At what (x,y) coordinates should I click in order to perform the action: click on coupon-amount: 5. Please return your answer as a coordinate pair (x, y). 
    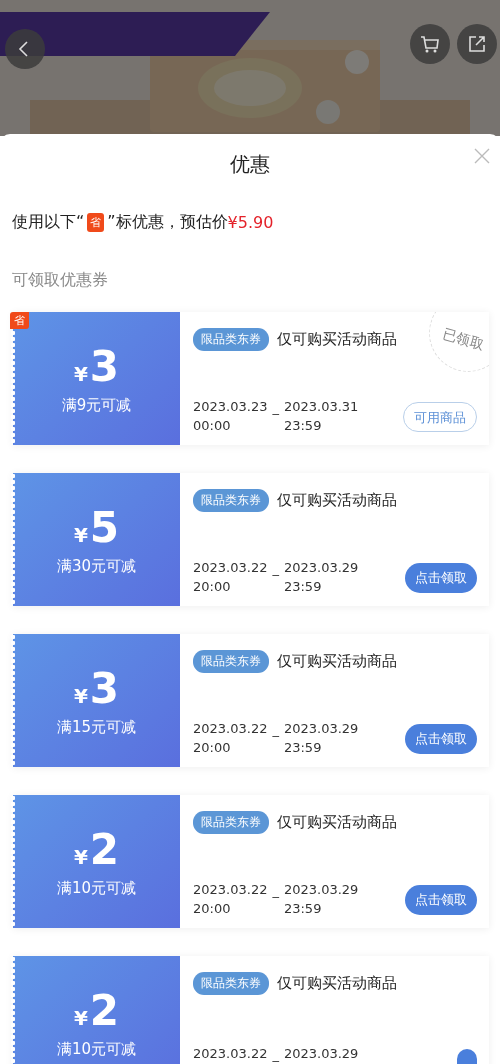
    Looking at the image, I should click on (104, 528).